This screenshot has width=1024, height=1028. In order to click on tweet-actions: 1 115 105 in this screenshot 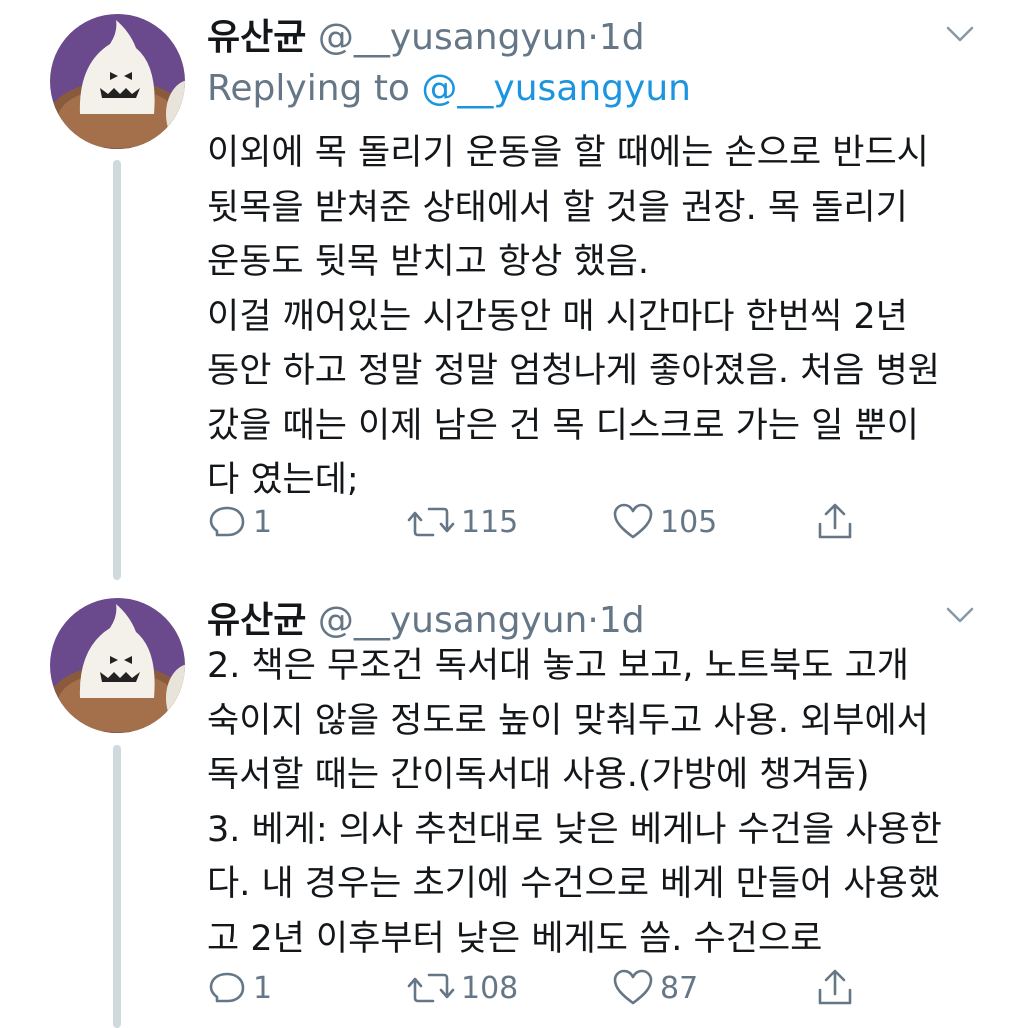, I will do `click(587, 522)`.